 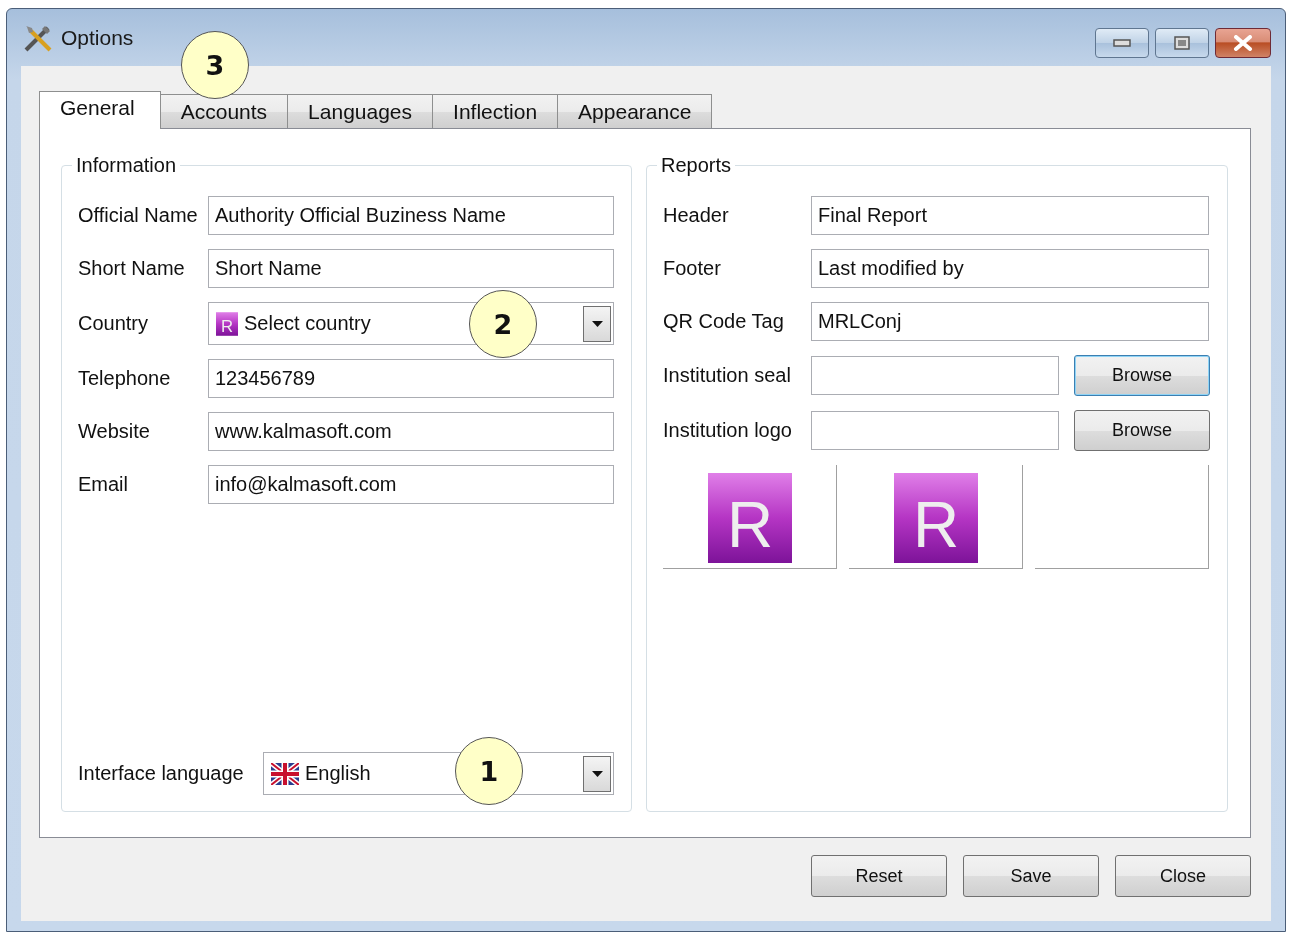 I want to click on field-label: Country, so click(x=114, y=323).